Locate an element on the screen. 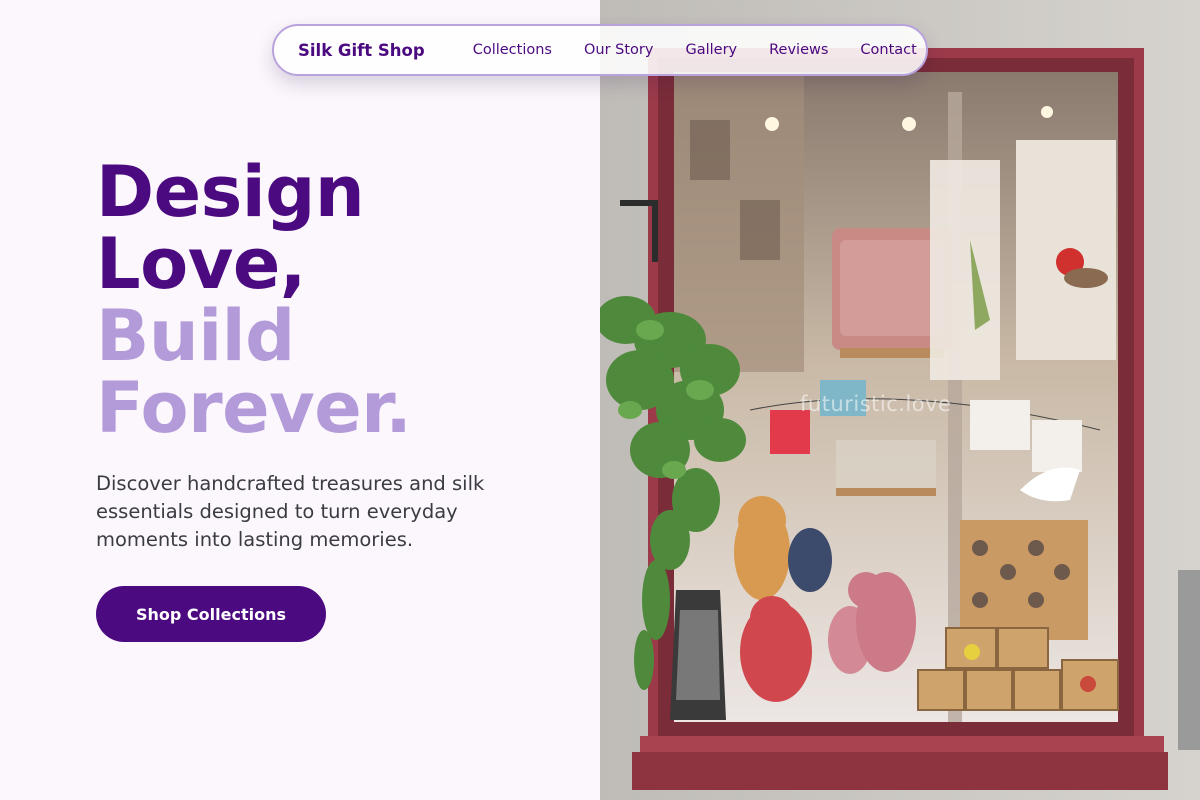  nav-link-reviews: Reviews is located at coordinates (798, 50).